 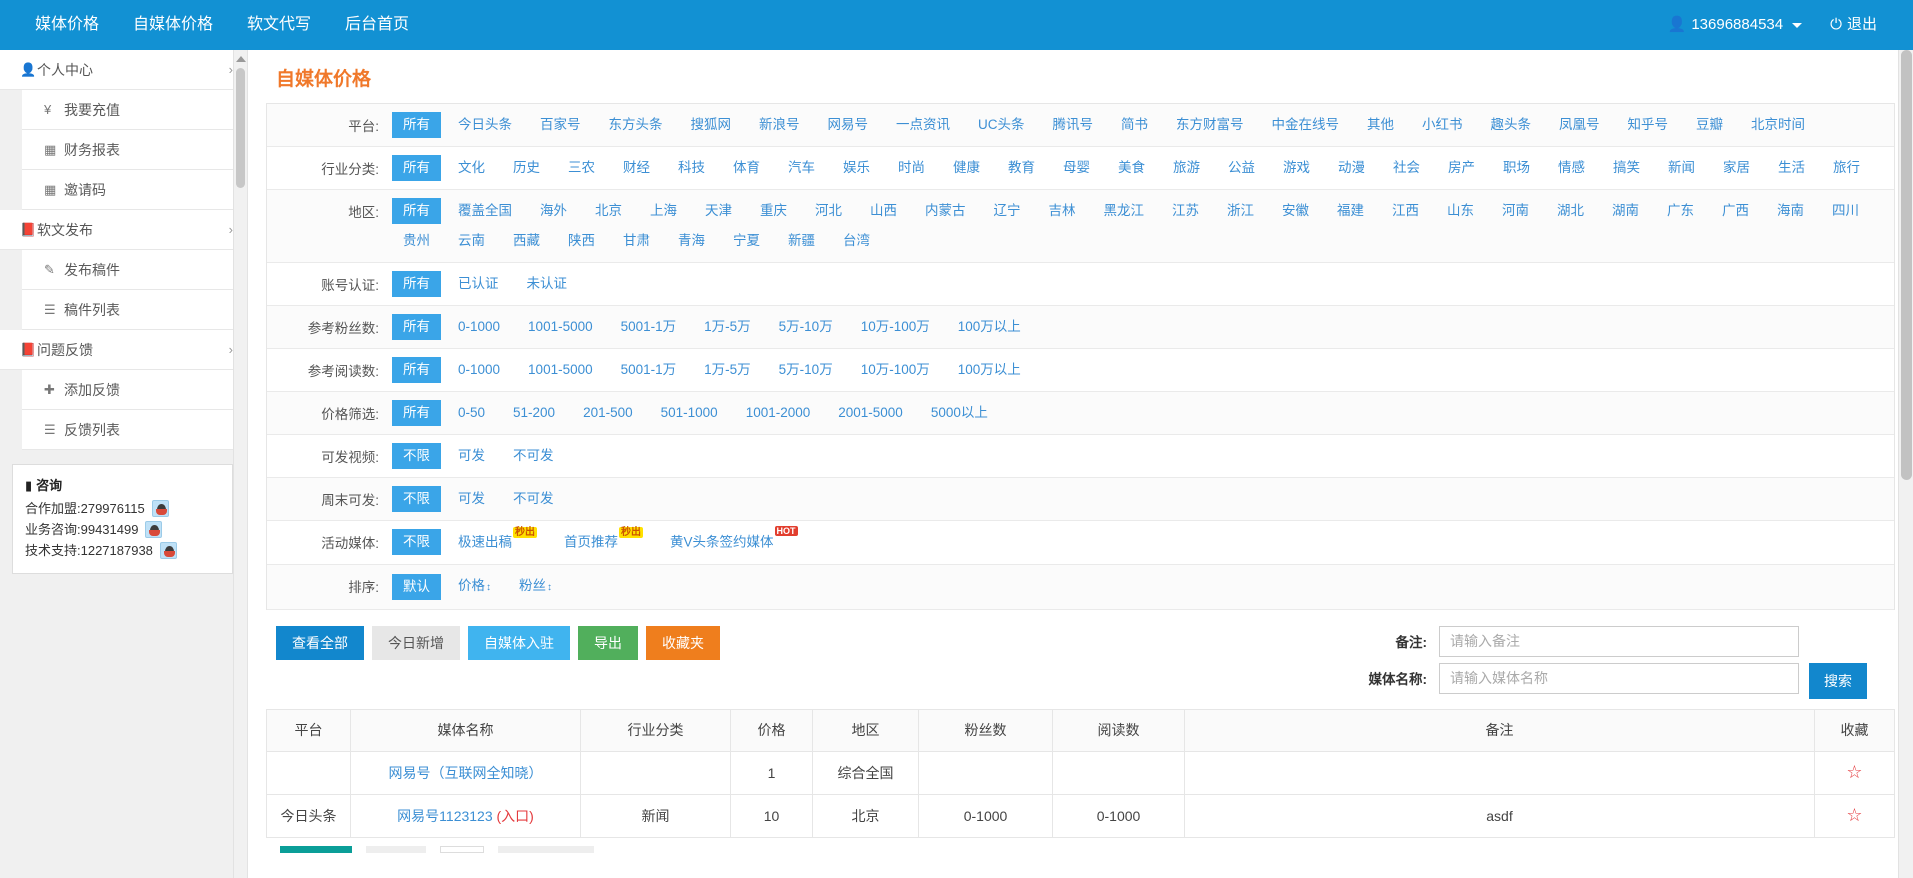 I want to click on filter-option-6-2: 51-200, so click(x=534, y=413).